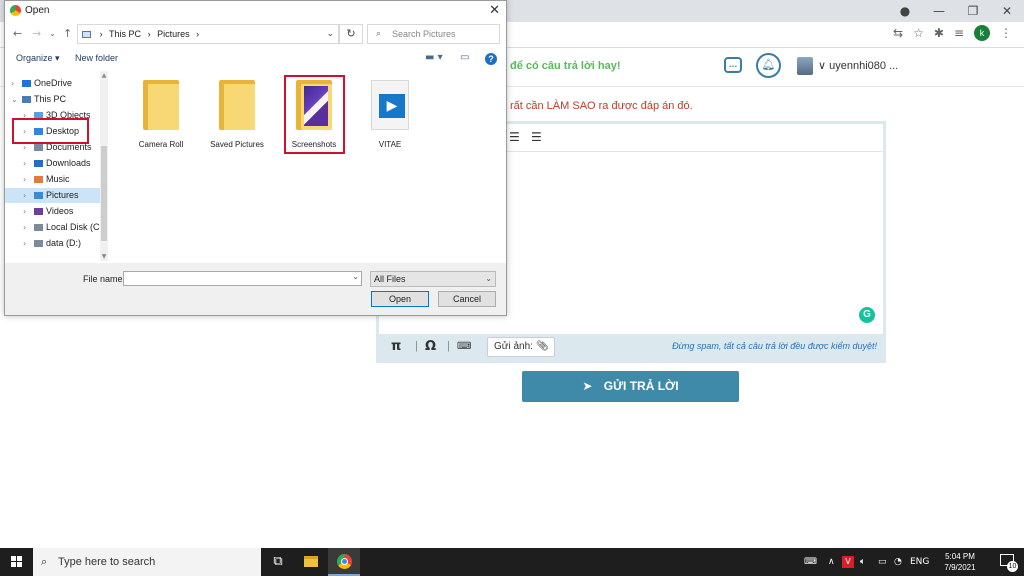 This screenshot has height=576, width=1024. I want to click on navigation-scrollbar: ▲ ▼, so click(104, 166).